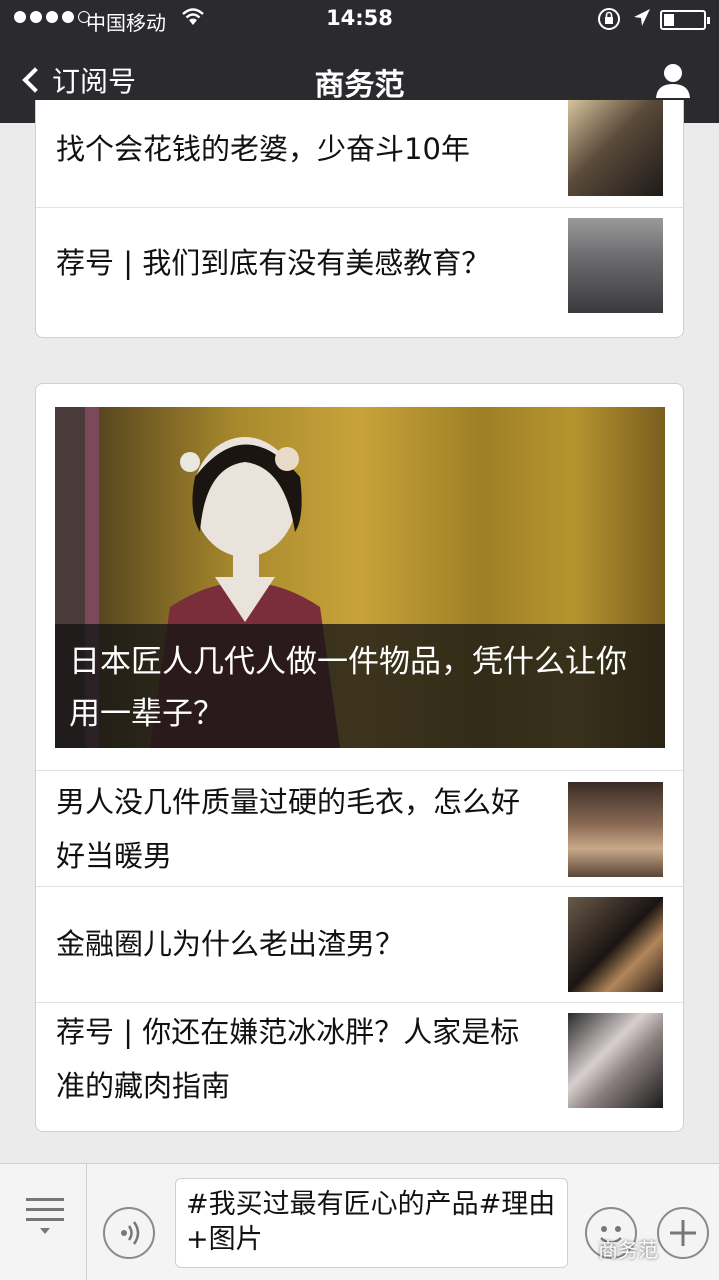 The height and width of the screenshot is (1280, 719). What do you see at coordinates (263, 149) in the screenshot?
I see `article-title: 找个会花钱的老婆，少奋斗10年` at bounding box center [263, 149].